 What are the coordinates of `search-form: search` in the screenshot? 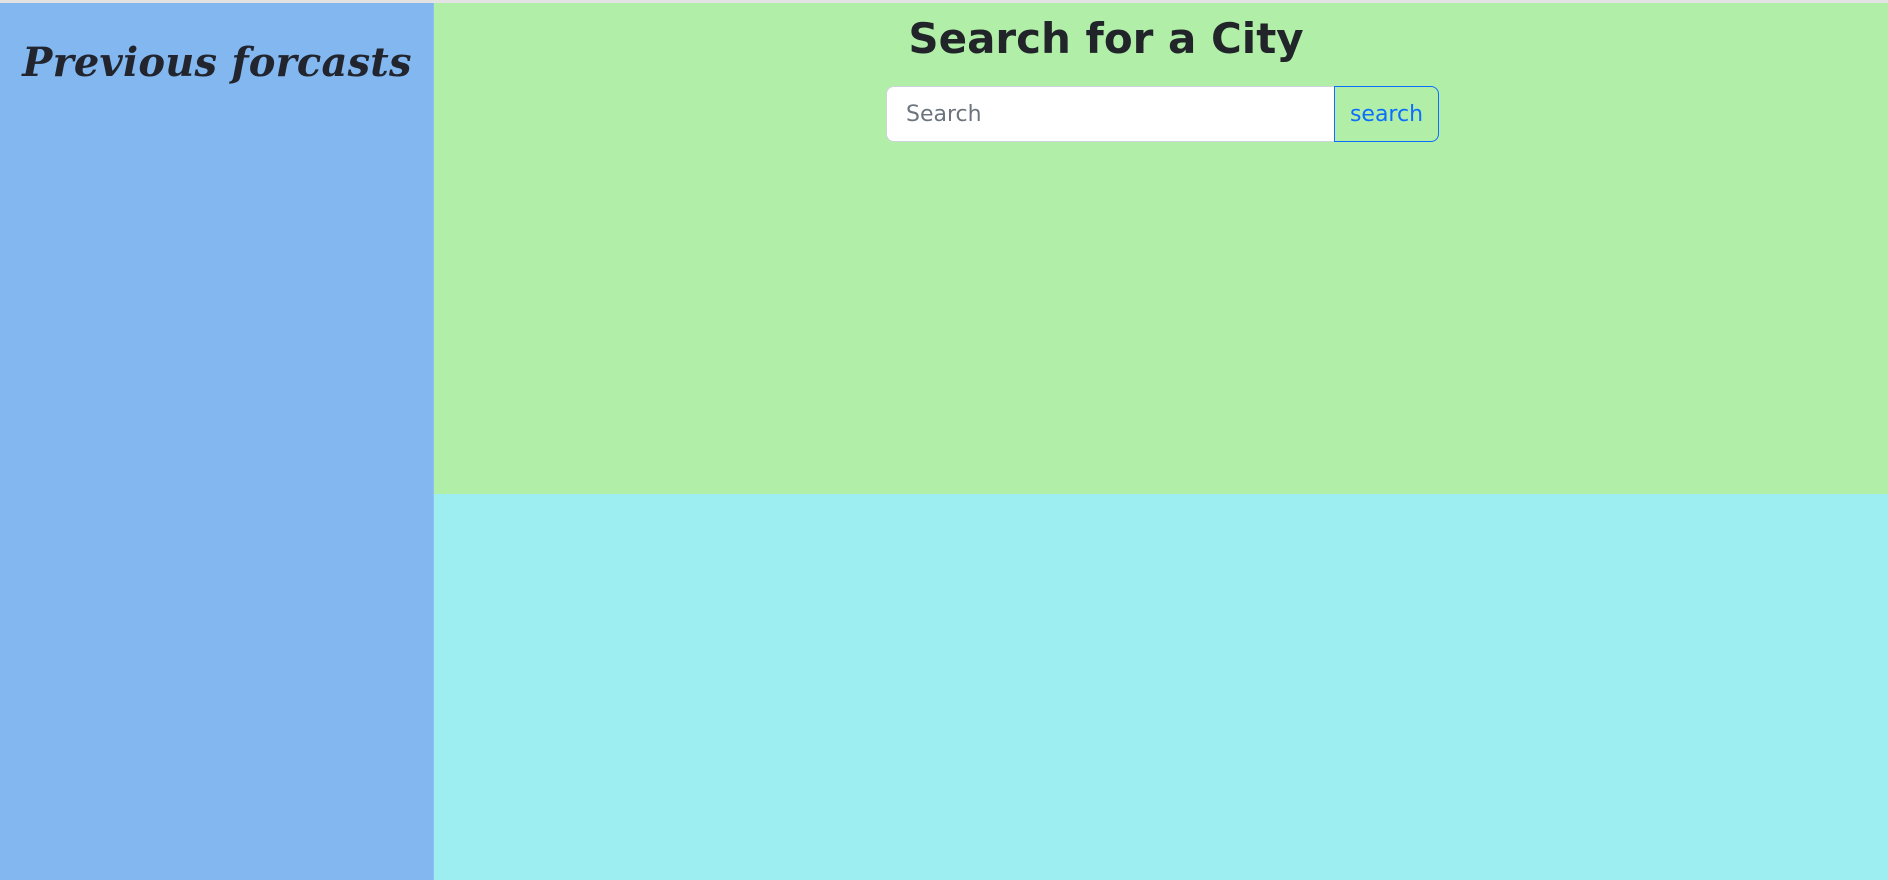 It's located at (1162, 114).